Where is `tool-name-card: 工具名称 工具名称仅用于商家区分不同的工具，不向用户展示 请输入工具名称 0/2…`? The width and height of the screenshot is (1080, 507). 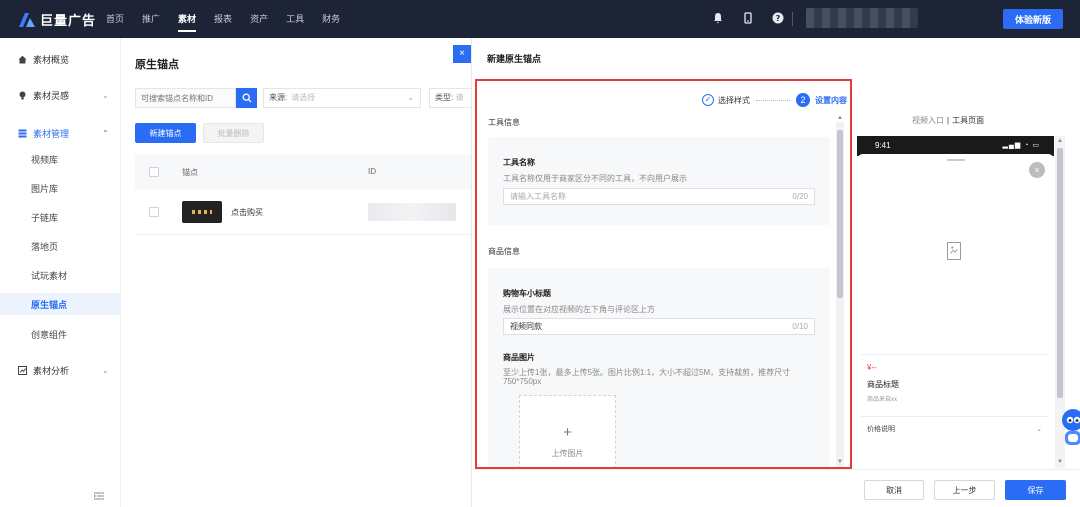 tool-name-card: 工具名称 工具名称仅用于商家区分不同的工具，不向用户展示 请输入工具名称 0/2… is located at coordinates (659, 181).